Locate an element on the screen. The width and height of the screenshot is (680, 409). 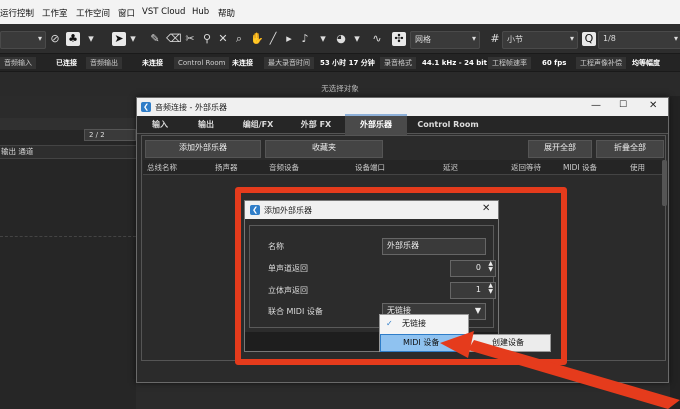
status-label: 工程帧速率 is located at coordinates (509, 63).